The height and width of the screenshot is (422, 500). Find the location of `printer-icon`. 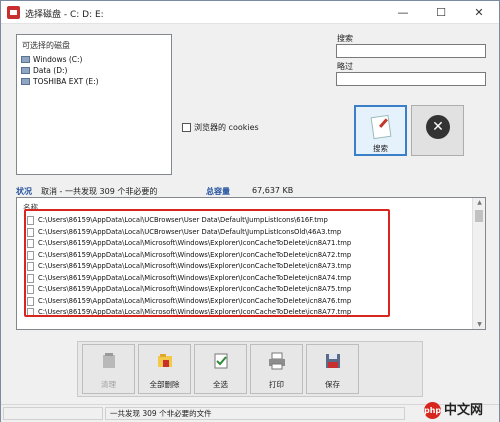

printer-icon is located at coordinates (277, 361).